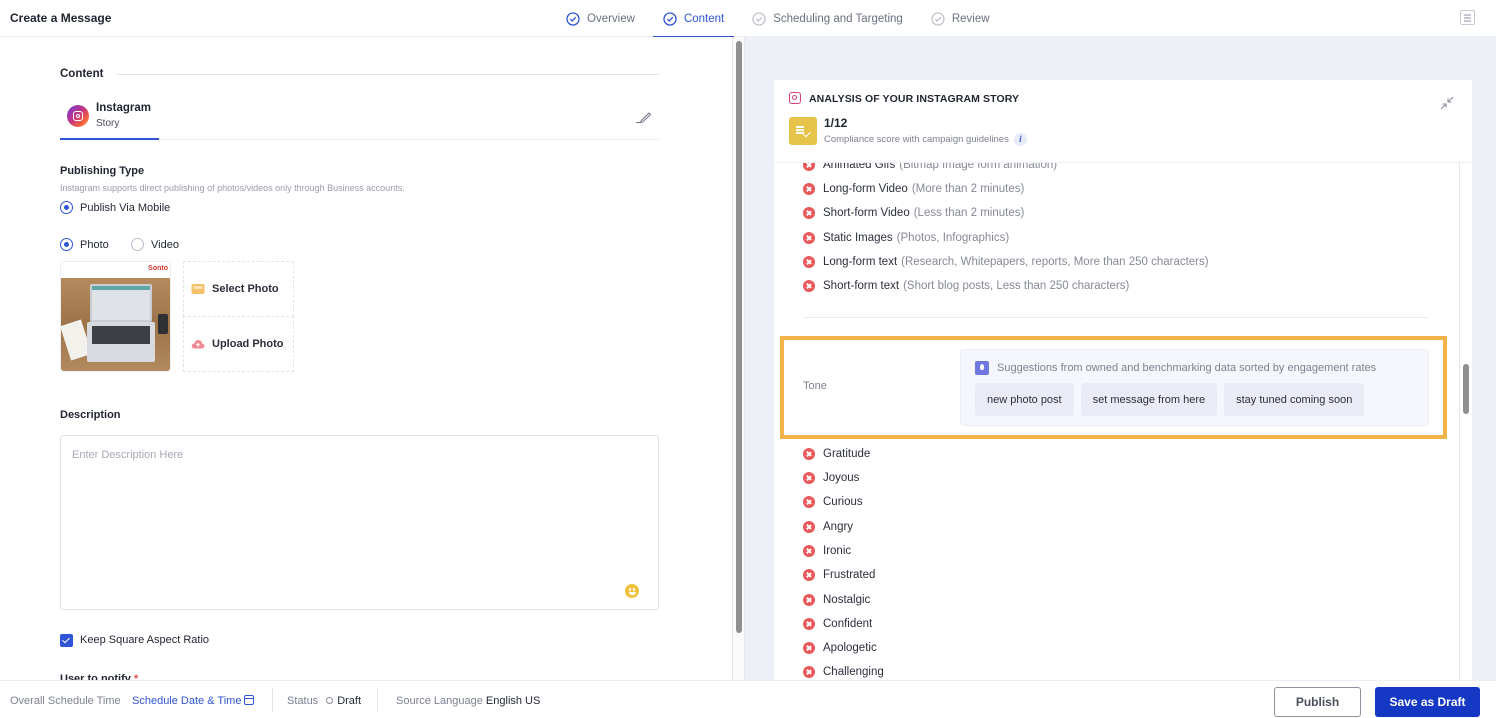  What do you see at coordinates (827, 18) in the screenshot?
I see `step-scheduling-targeting: Scheduling and Targeting` at bounding box center [827, 18].